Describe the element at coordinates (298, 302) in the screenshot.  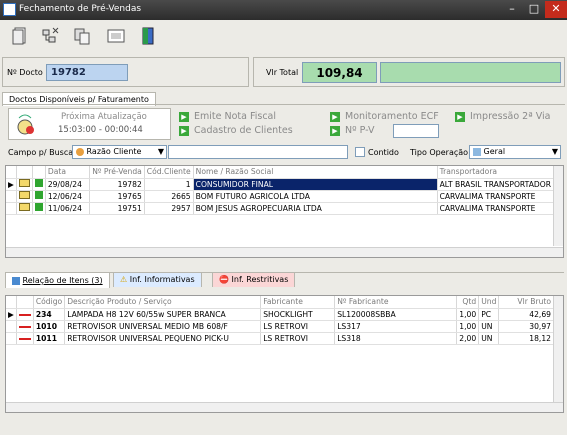
I see `col-fabricante: Fabricante` at that location.